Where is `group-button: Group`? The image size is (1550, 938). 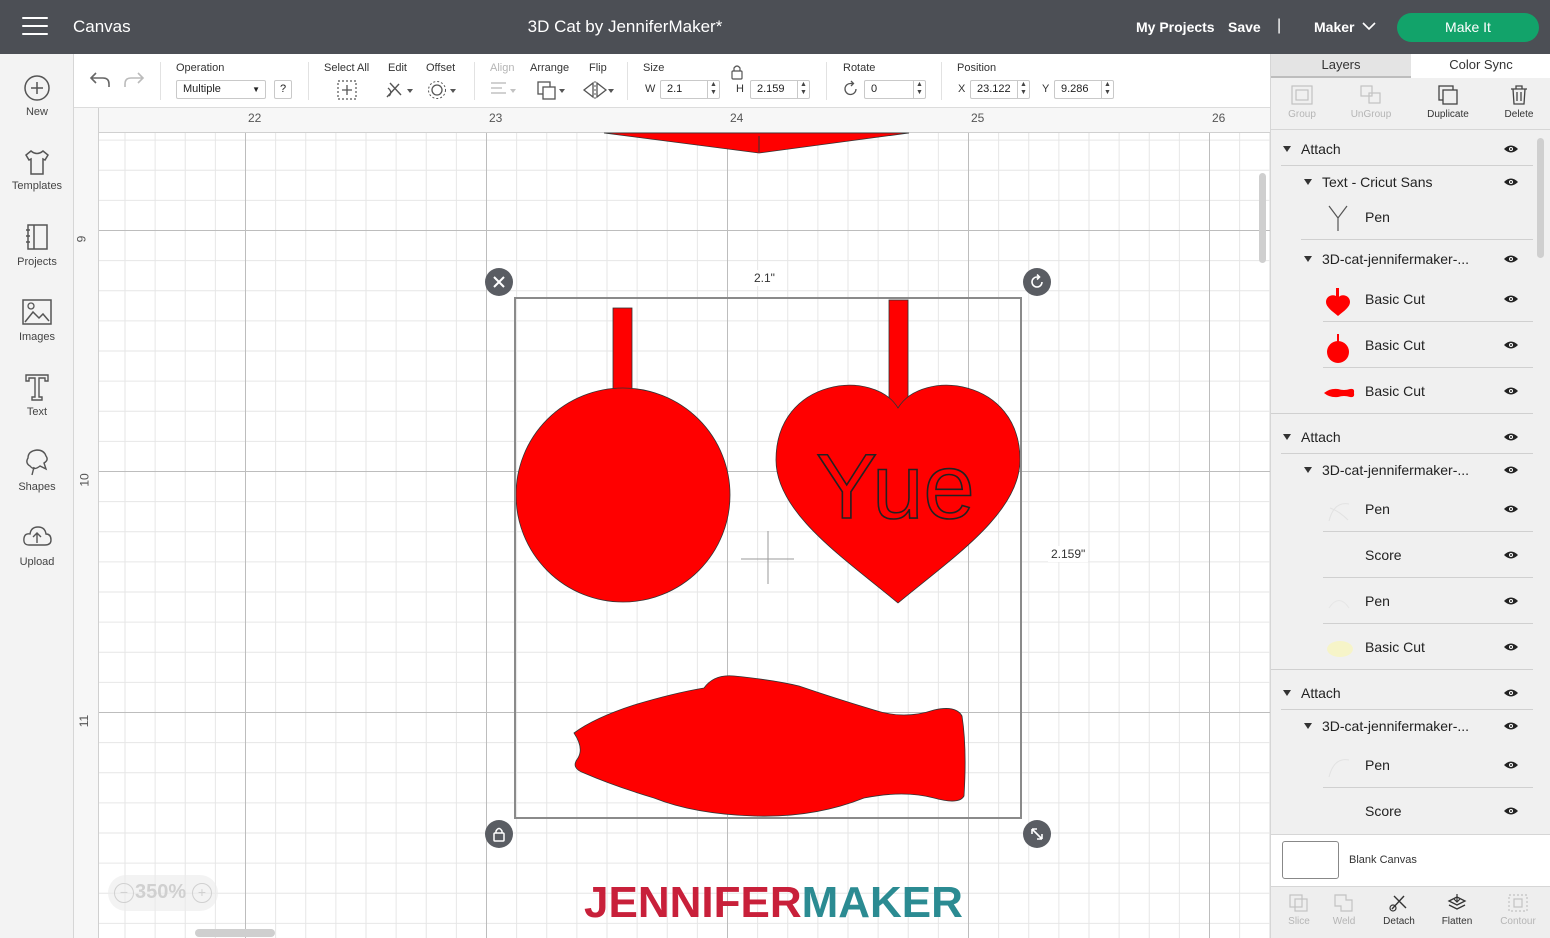
group-button: Group is located at coordinates (1302, 101).